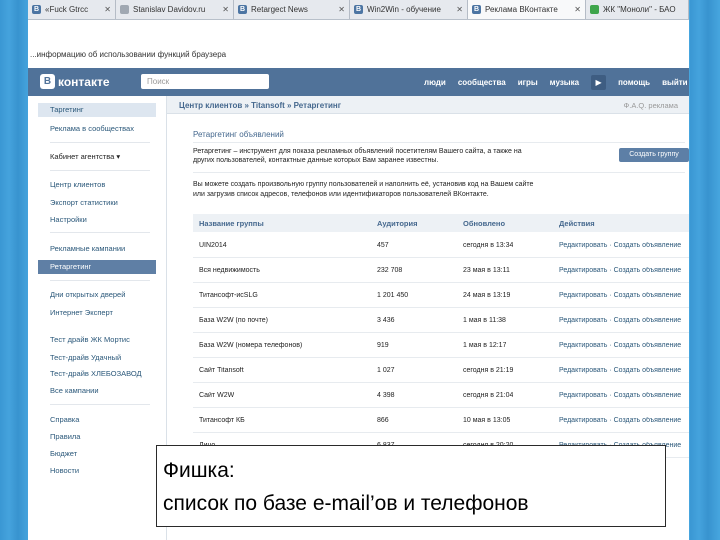 This screenshot has width=720, height=540. What do you see at coordinates (599, 82) in the screenshot?
I see `play-icon: ▶` at bounding box center [599, 82].